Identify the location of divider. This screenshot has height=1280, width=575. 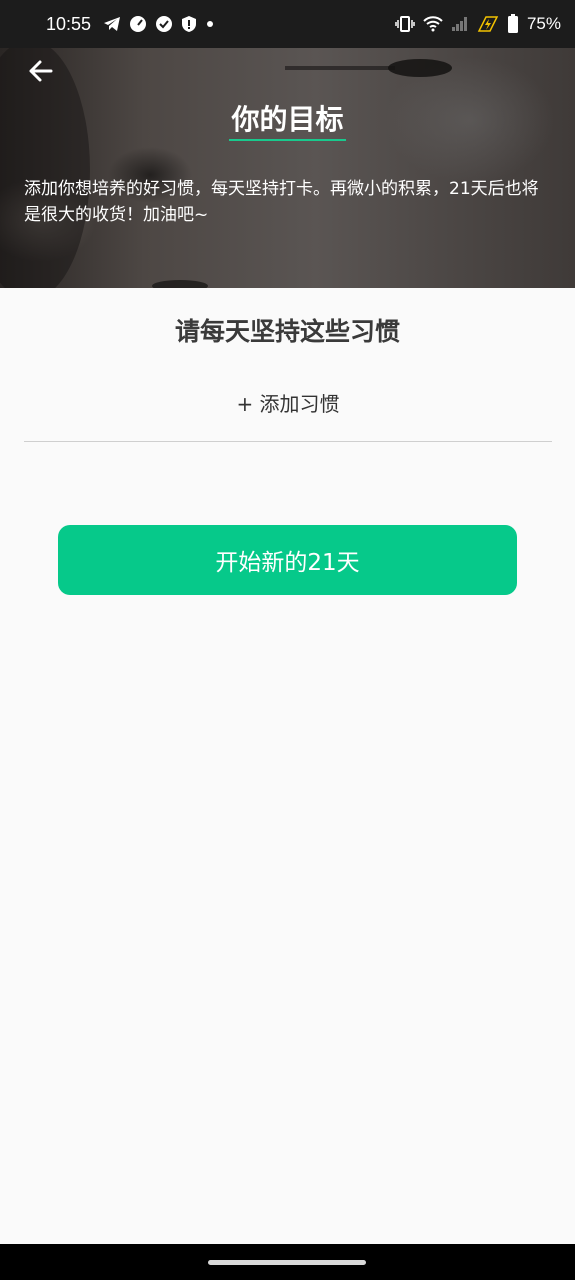
(288, 441).